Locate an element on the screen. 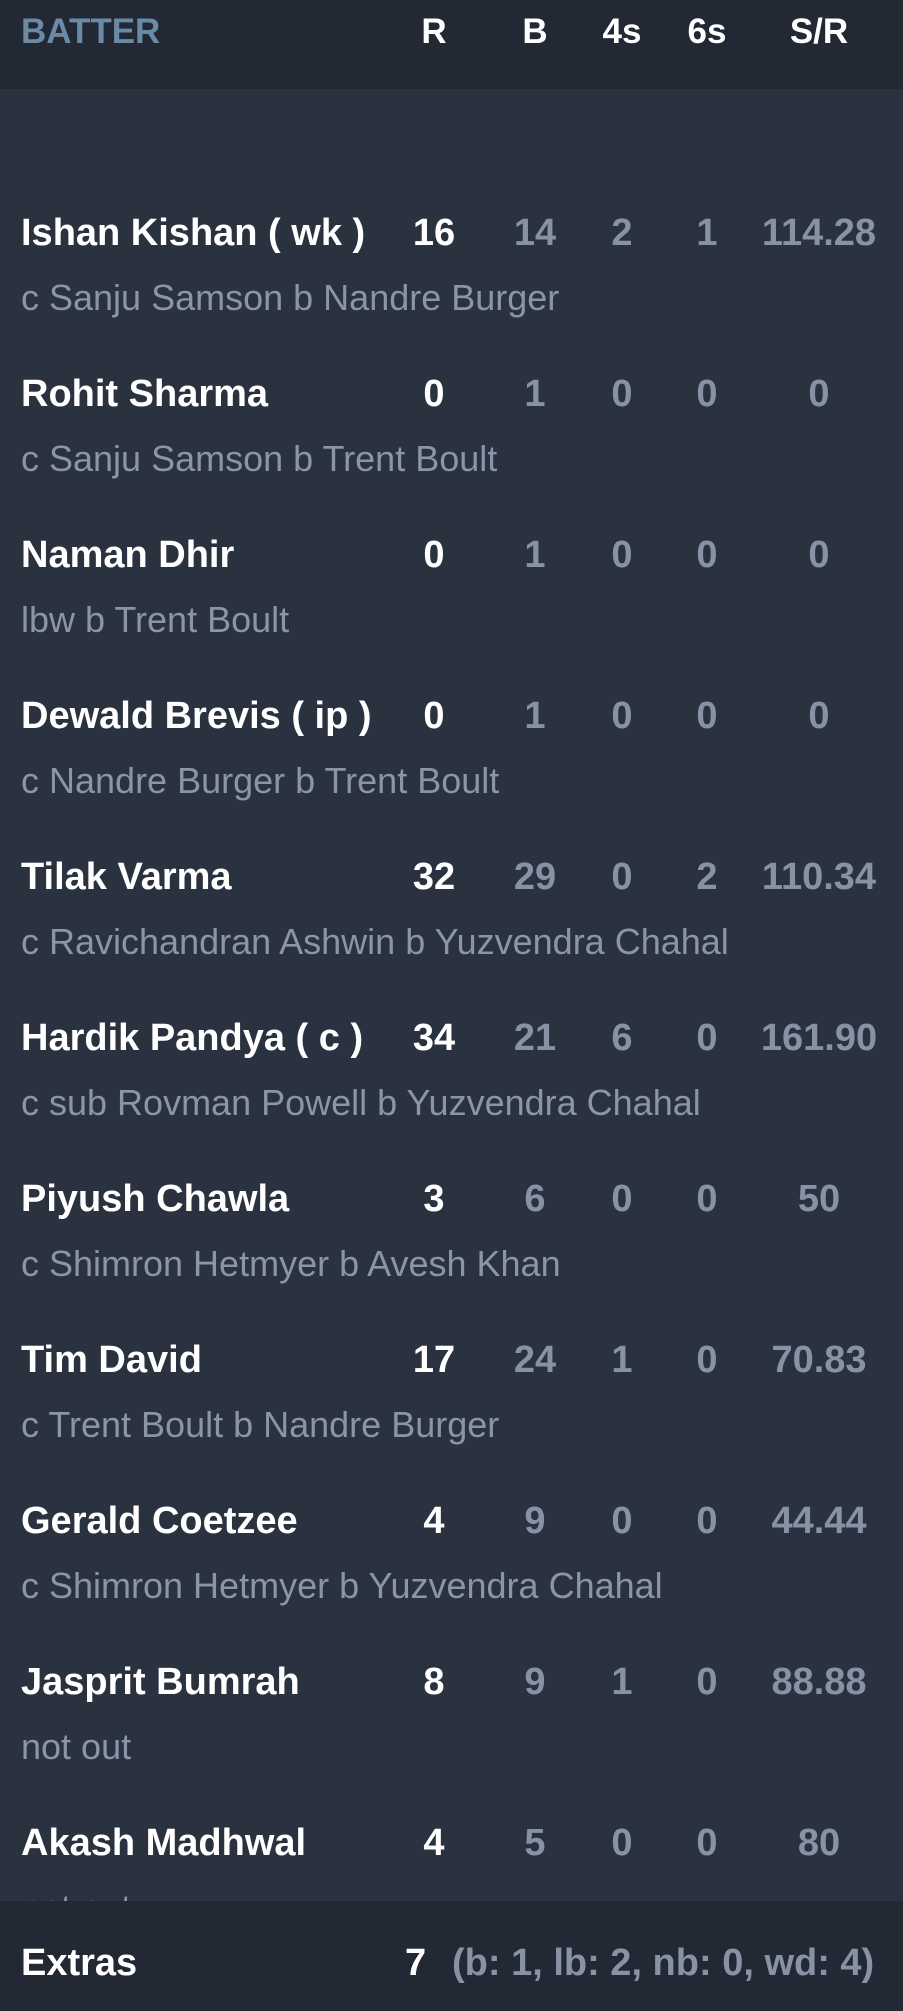 The height and width of the screenshot is (2011, 903). batter-strike-rate: 44.44 is located at coordinates (819, 1521).